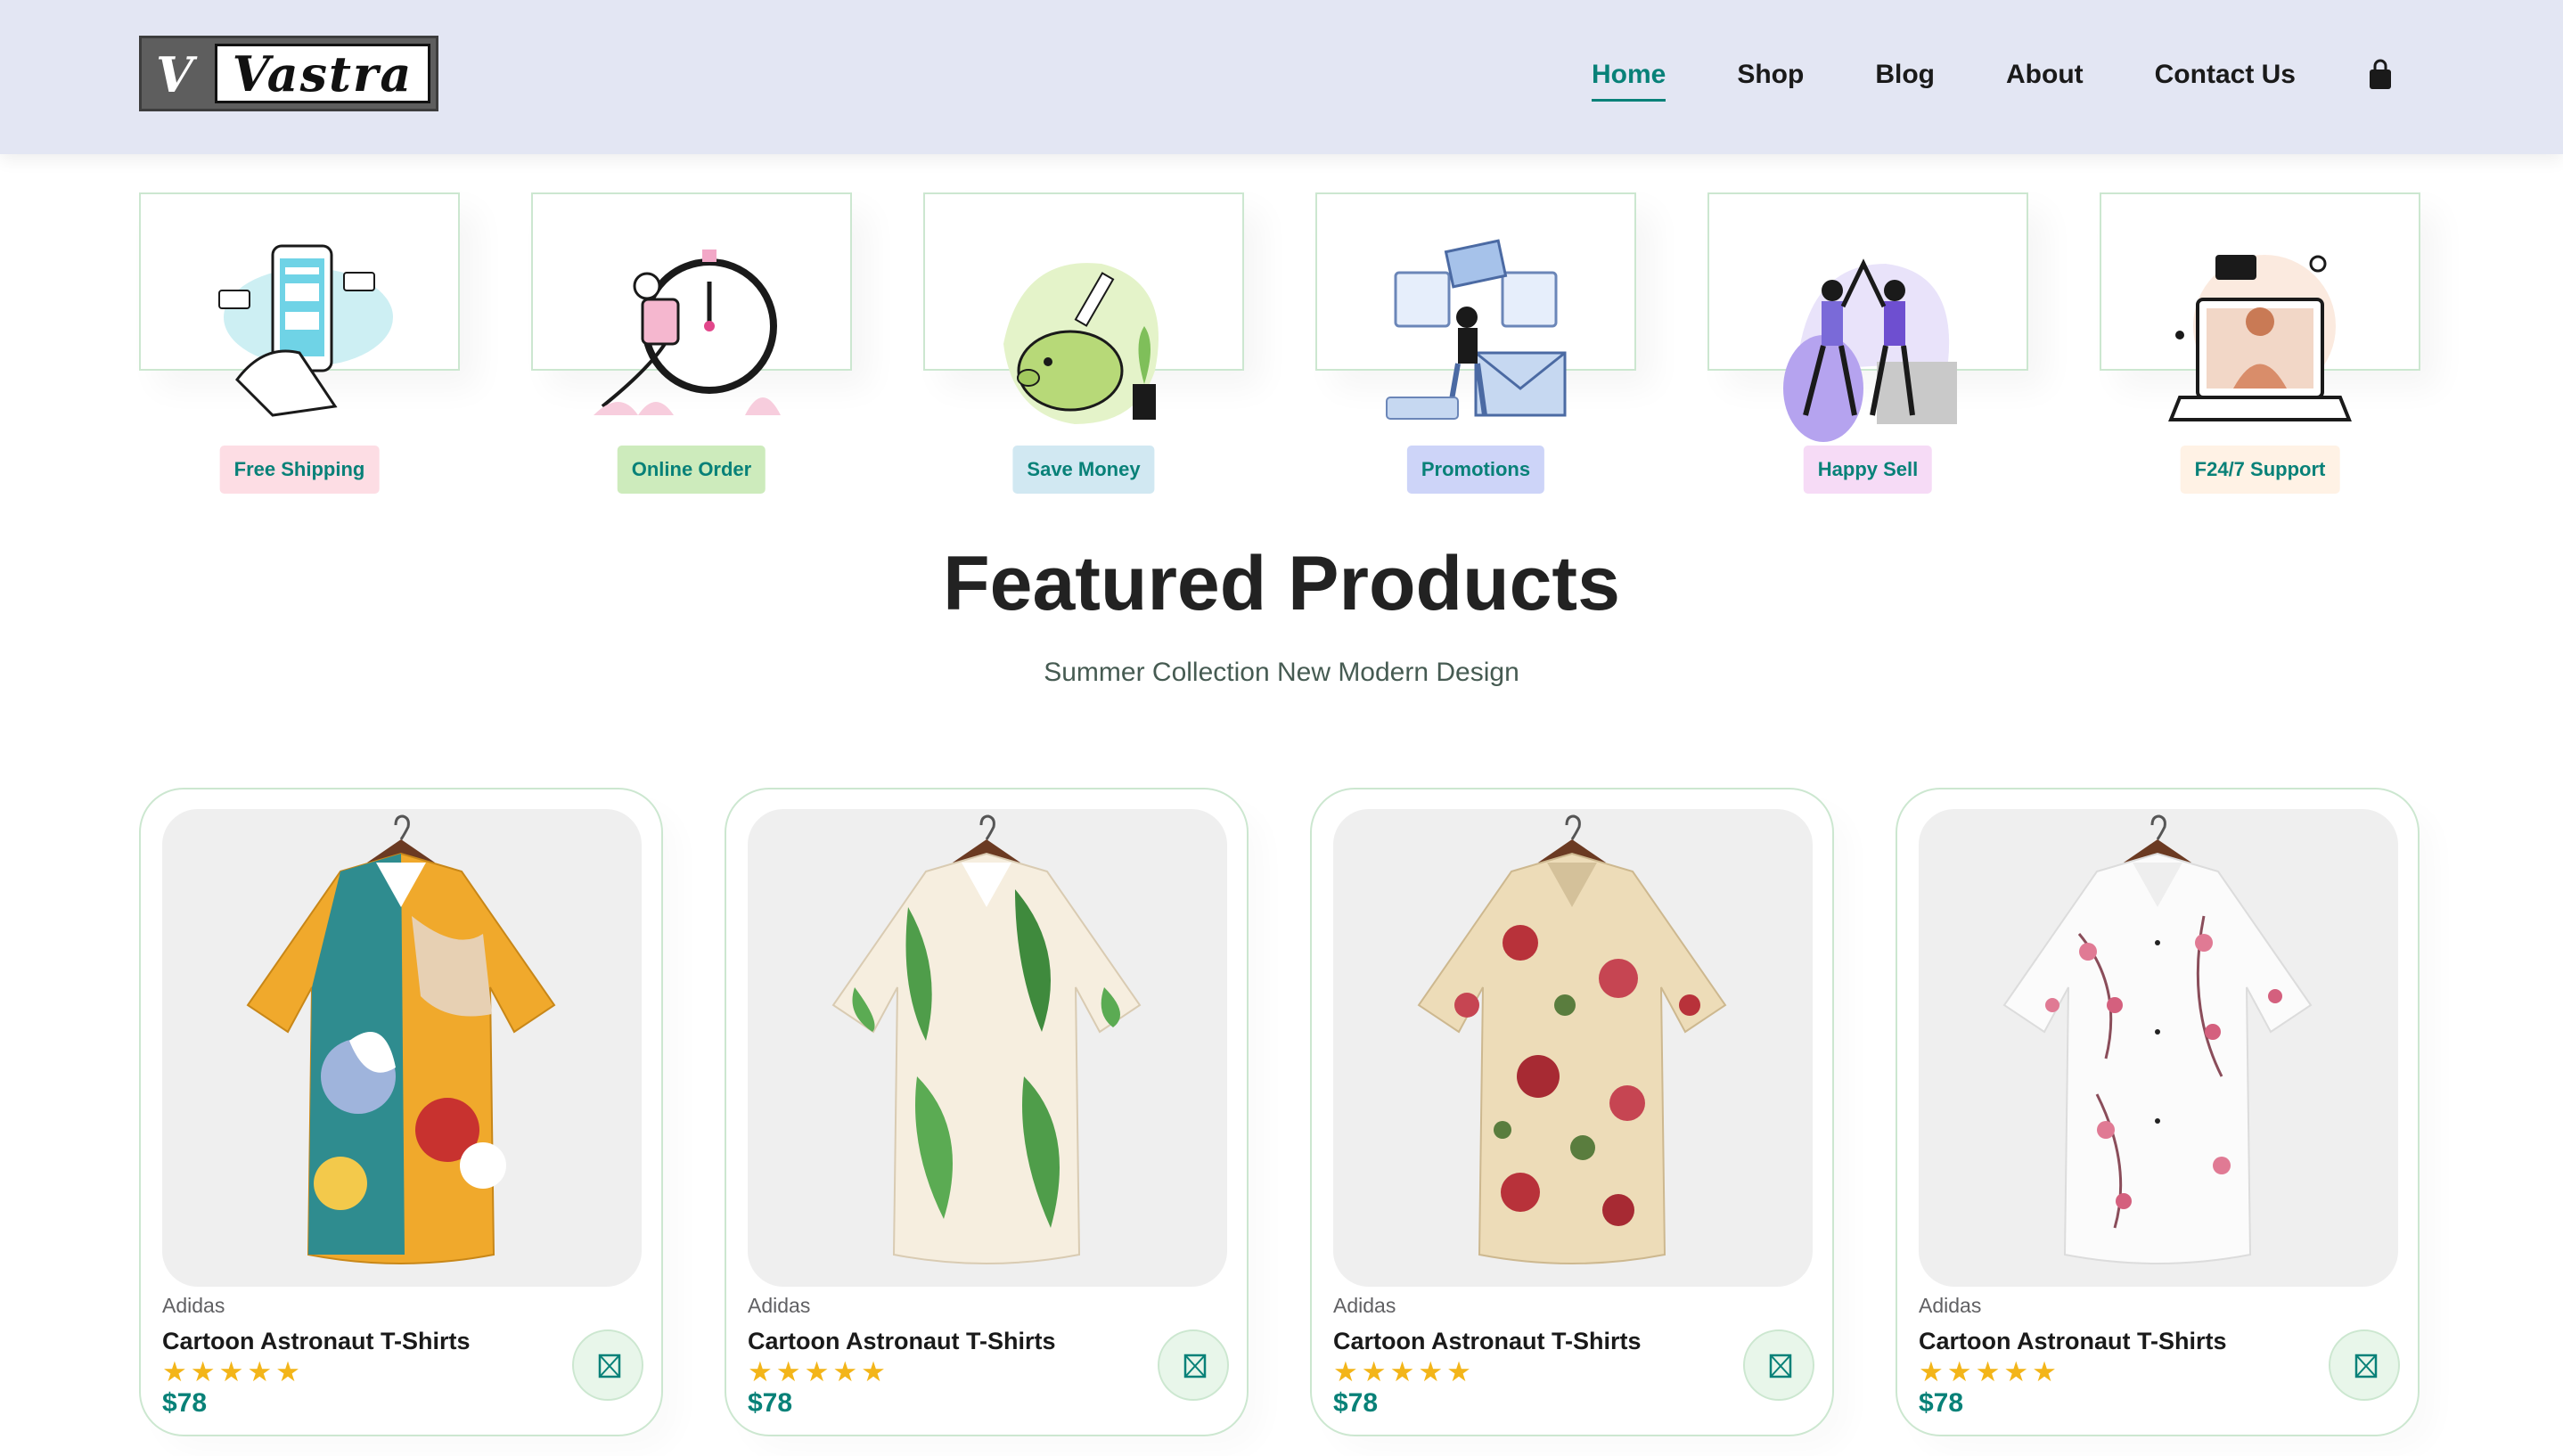 This screenshot has height=1456, width=2563. Describe the element at coordinates (986, 1039) in the screenshot. I see `green-leaf-shirt` at that location.